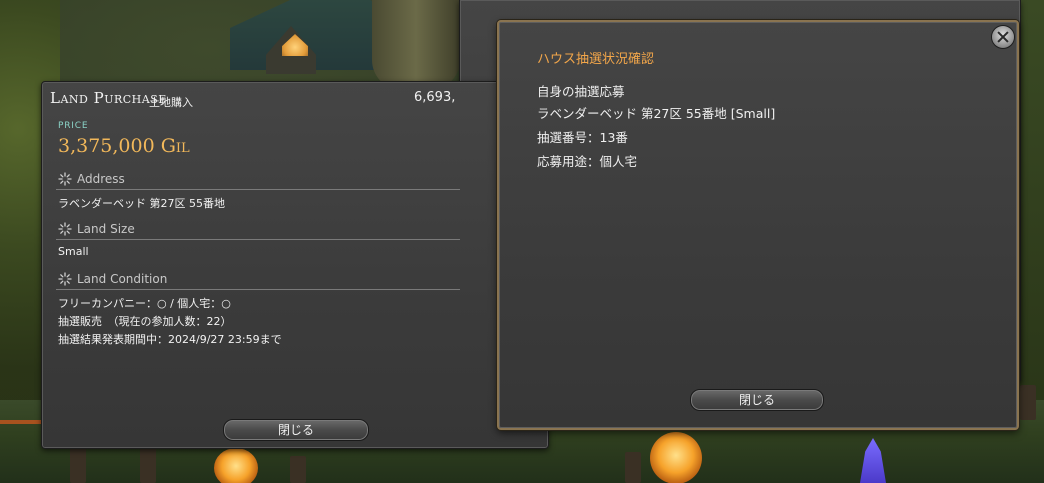  What do you see at coordinates (258, 280) in the screenshot?
I see `land-condition-section-header: Land Condition` at bounding box center [258, 280].